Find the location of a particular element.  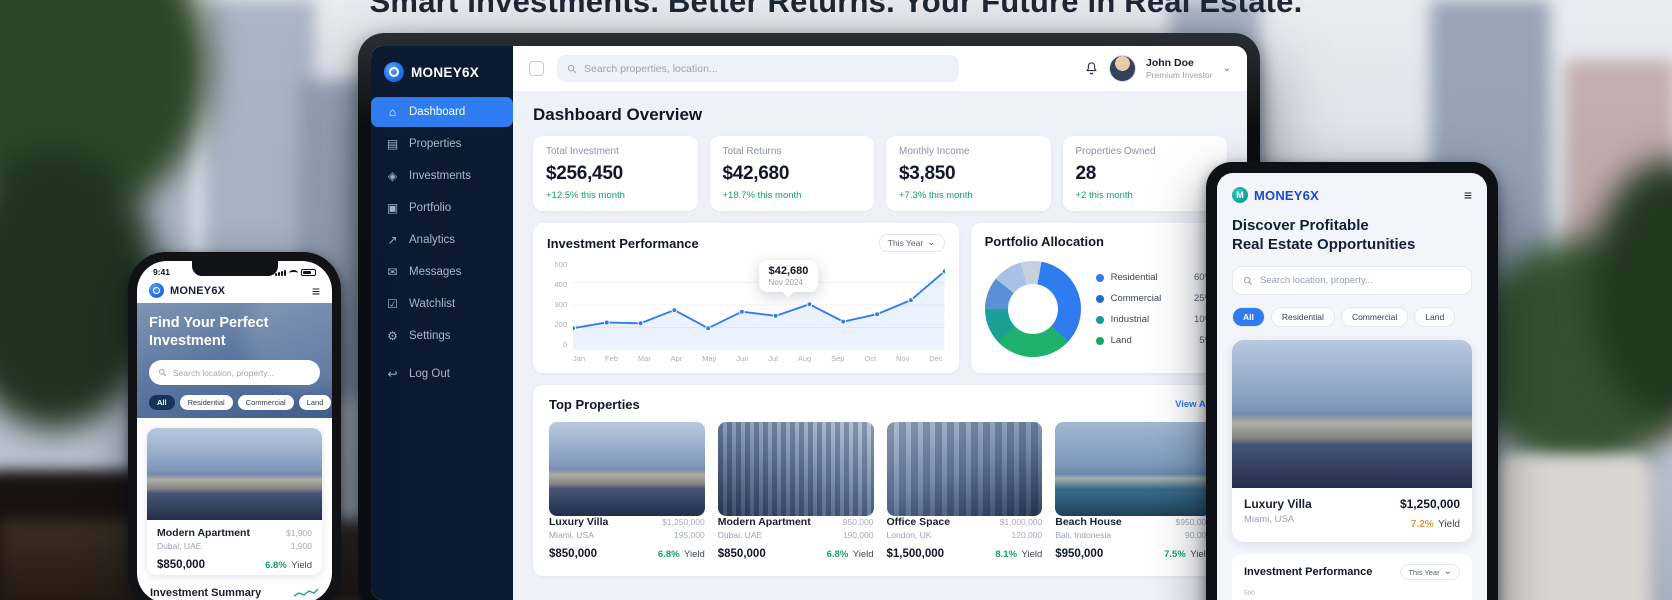

sidebar-item-log-out: ↩ Log Out is located at coordinates (442, 374).